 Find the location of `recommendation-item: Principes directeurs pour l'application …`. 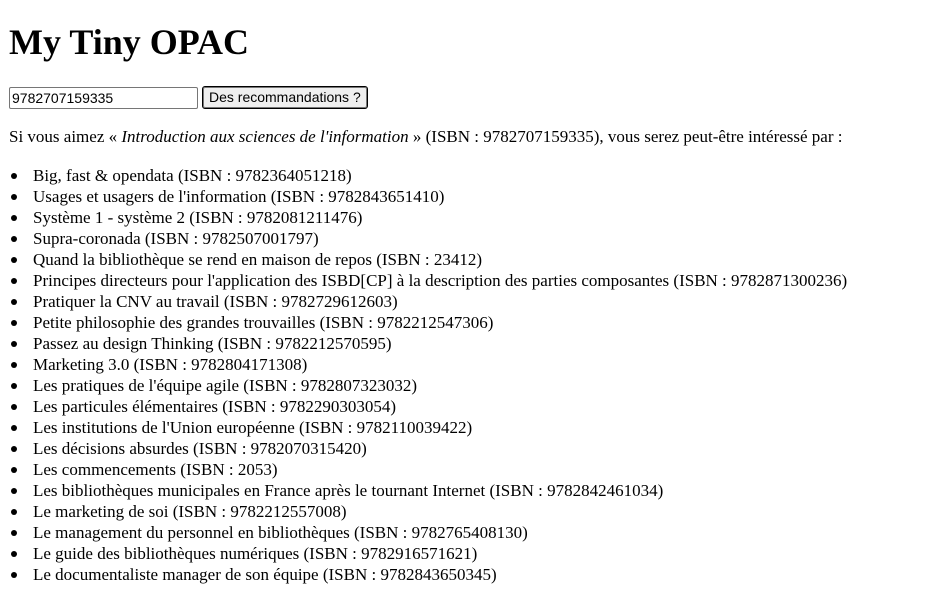

recommendation-item: Principes directeurs pour l'application … is located at coordinates (429, 280).